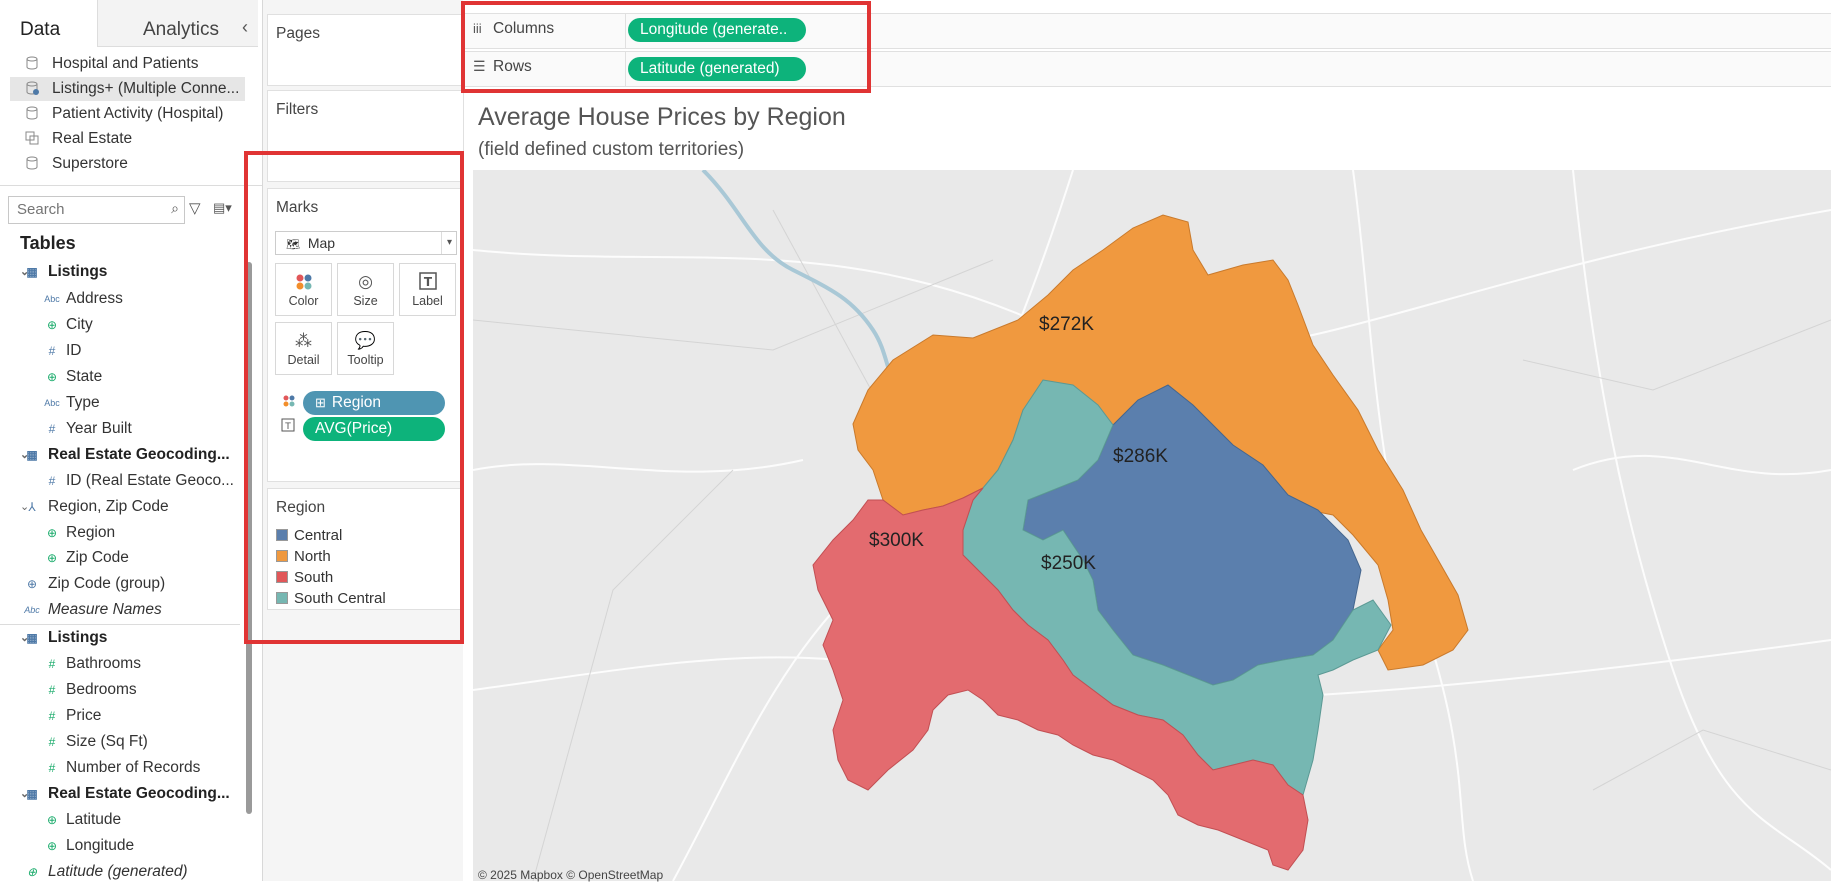 The width and height of the screenshot is (1831, 883). What do you see at coordinates (107, 872) in the screenshot?
I see `measure-item: ⊕ Latitude (generated)` at bounding box center [107, 872].